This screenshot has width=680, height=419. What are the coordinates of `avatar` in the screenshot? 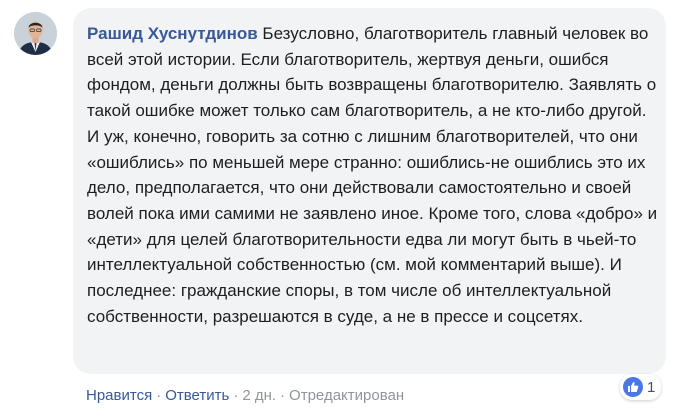 It's located at (35, 33).